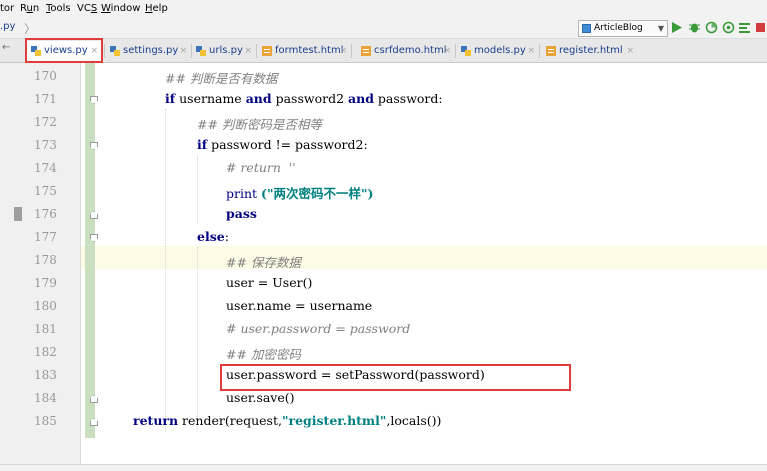 Image resolution: width=767 pixels, height=471 pixels. I want to click on current-line-highlight, so click(383, 257).